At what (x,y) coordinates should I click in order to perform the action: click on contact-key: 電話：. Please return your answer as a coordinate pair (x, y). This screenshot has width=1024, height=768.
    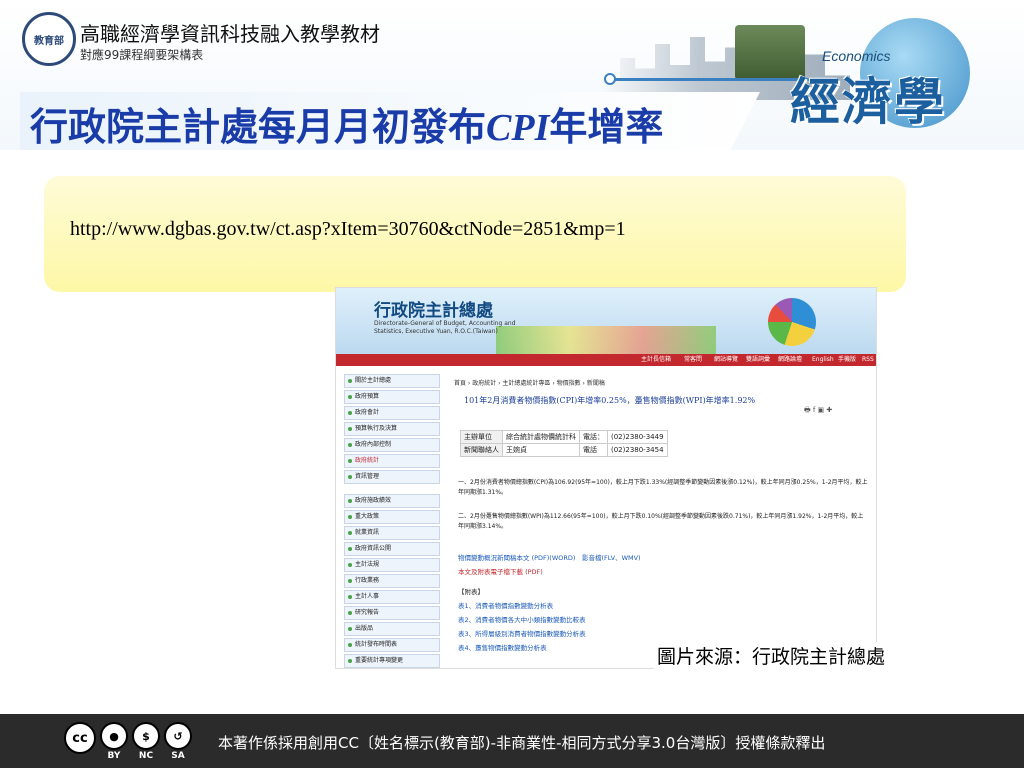
    Looking at the image, I should click on (593, 437).